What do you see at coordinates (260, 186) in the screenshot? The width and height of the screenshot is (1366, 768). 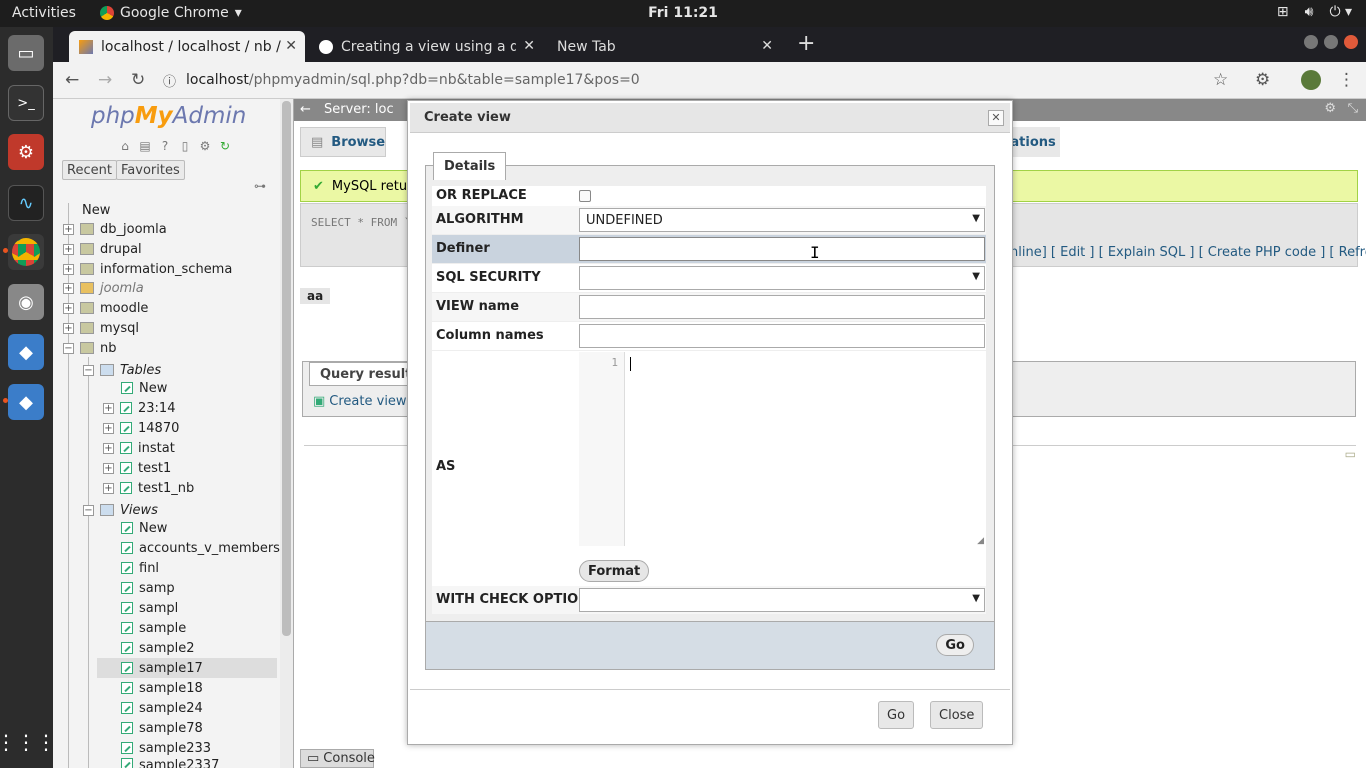 I see `link-icon: ⊶` at bounding box center [260, 186].